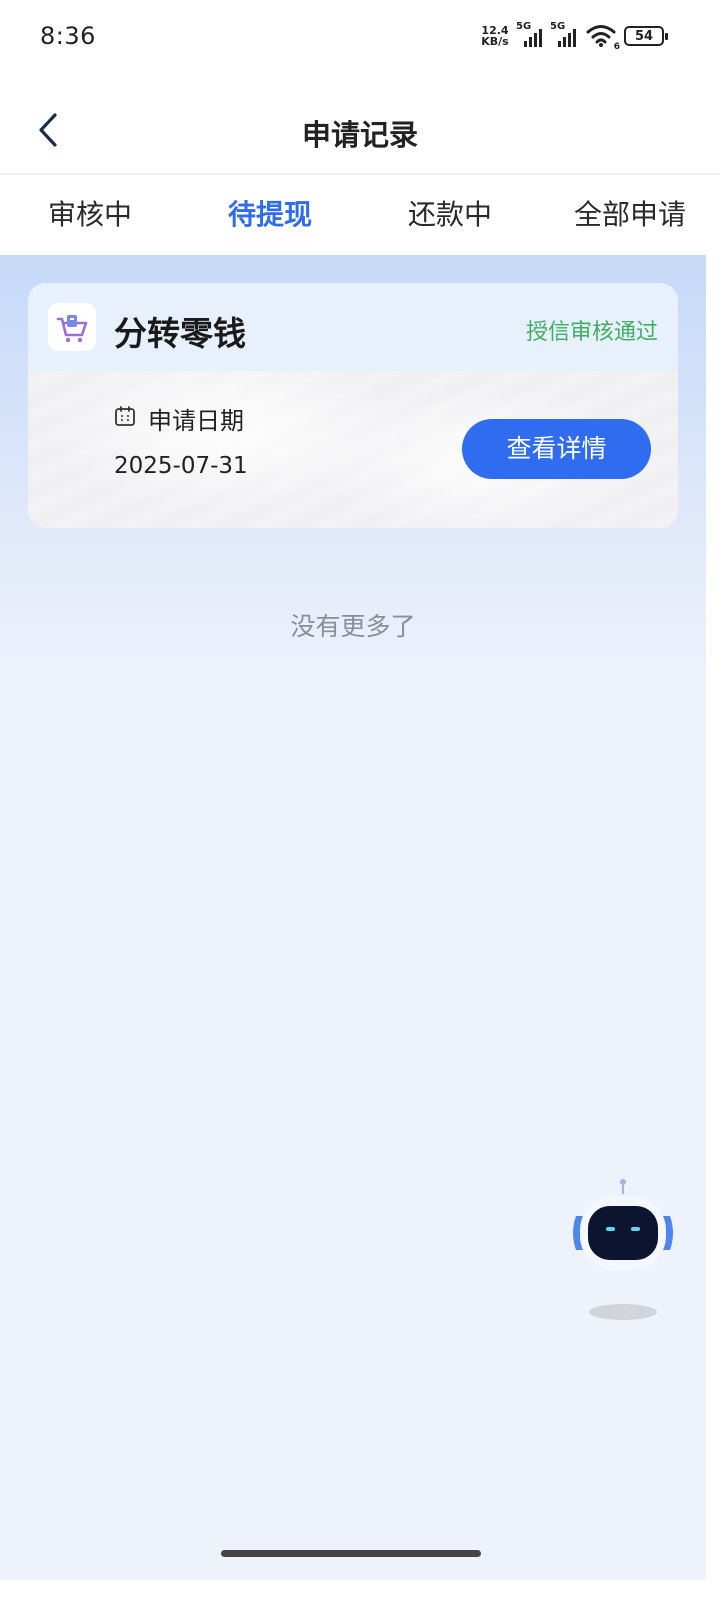 Image resolution: width=720 pixels, height=1600 pixels. What do you see at coordinates (68, 36) in the screenshot?
I see `status-time: 8:36` at bounding box center [68, 36].